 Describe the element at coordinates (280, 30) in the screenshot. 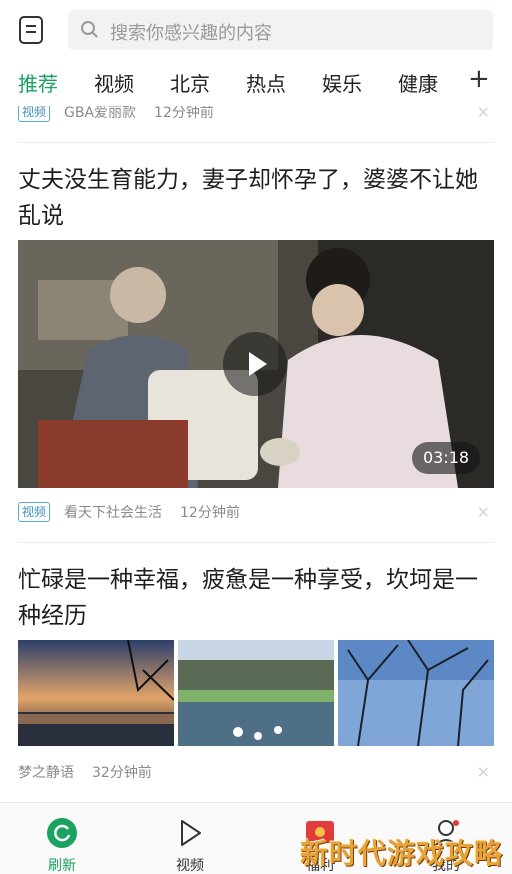

I see `search-input: 搜索你感兴趣的内容` at that location.